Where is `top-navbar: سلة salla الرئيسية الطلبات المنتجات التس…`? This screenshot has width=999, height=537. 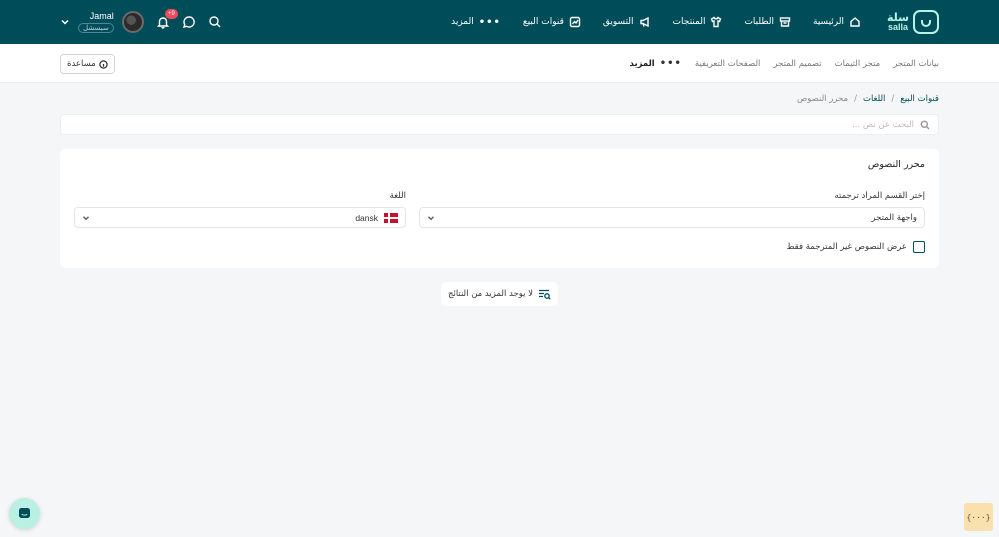 top-navbar: سلة salla الرئيسية الطلبات المنتجات التس… is located at coordinates (499, 22).